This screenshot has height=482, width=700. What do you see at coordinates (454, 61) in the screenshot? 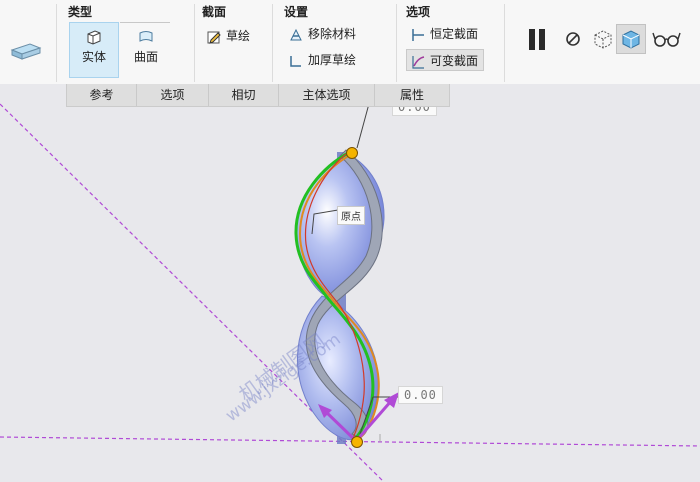
I see `variable-section-label: 可变截面` at bounding box center [454, 61].